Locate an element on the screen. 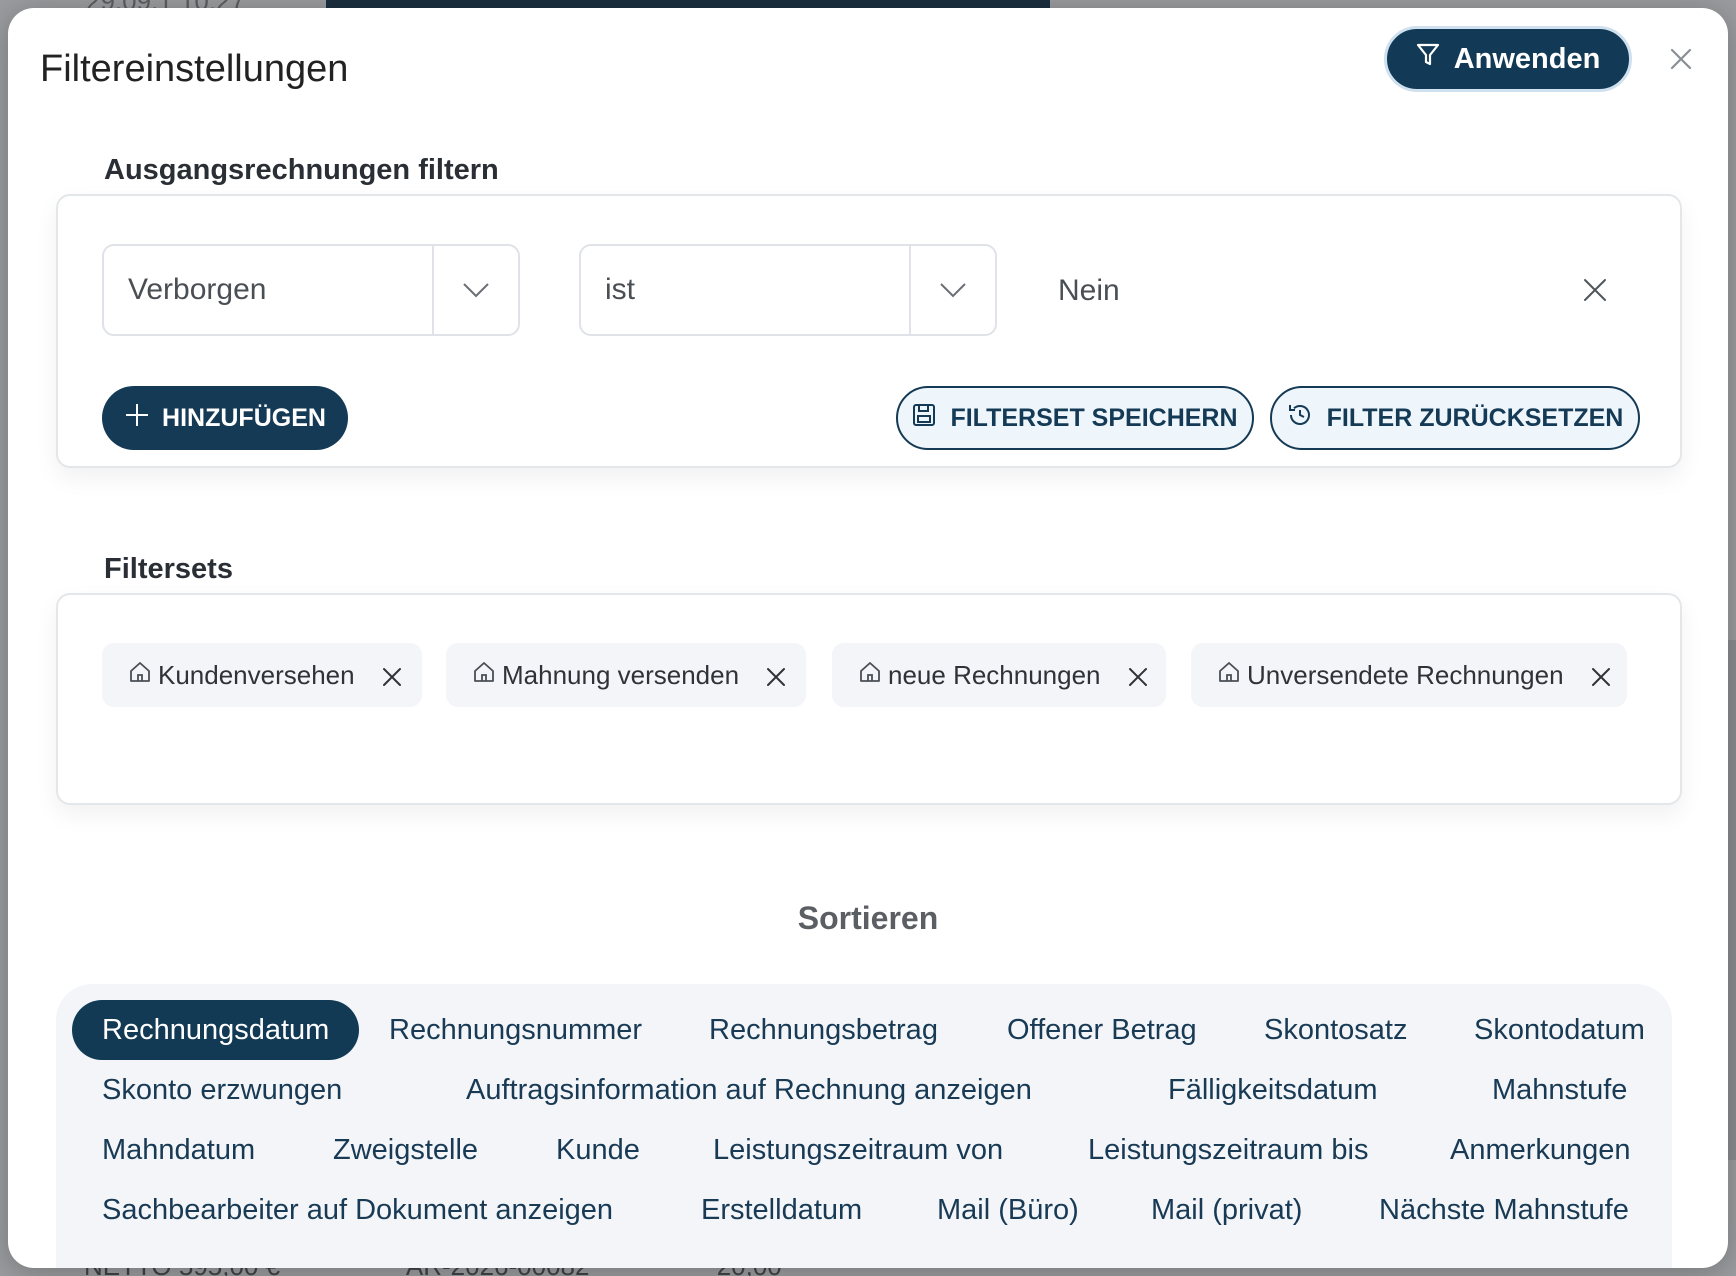  sort-option: Skontodatum is located at coordinates (1559, 1030).